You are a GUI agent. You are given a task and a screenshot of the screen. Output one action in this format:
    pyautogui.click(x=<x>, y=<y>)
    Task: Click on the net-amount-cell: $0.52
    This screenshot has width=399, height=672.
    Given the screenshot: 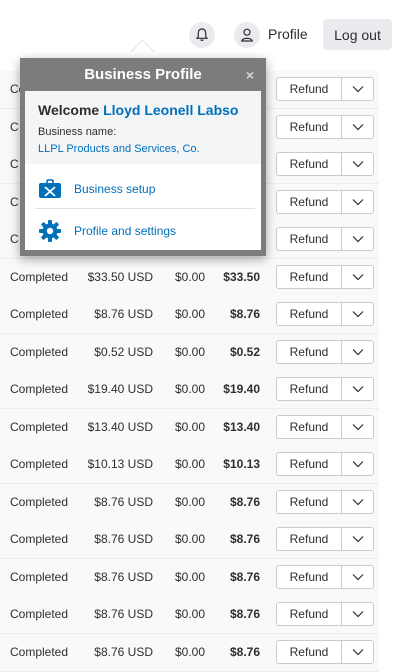 What is the action you would take?
    pyautogui.click(x=244, y=352)
    